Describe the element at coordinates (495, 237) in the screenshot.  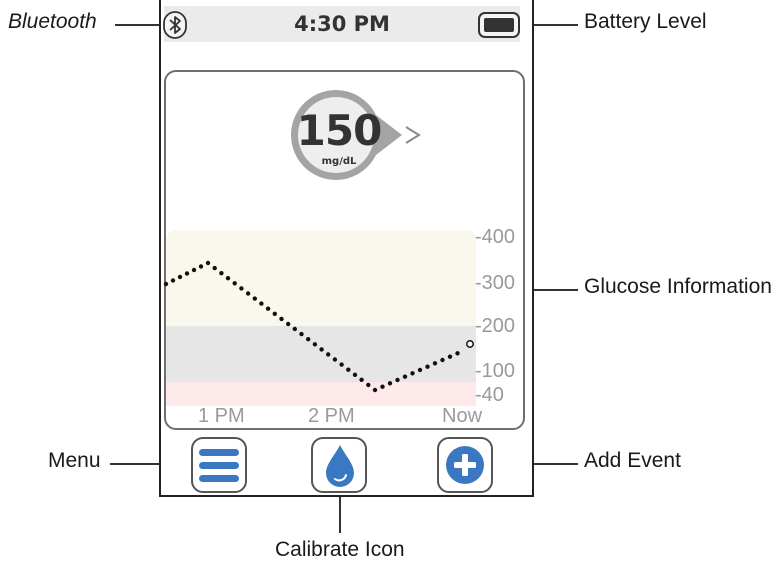
I see `y-tick-label: -400` at that location.